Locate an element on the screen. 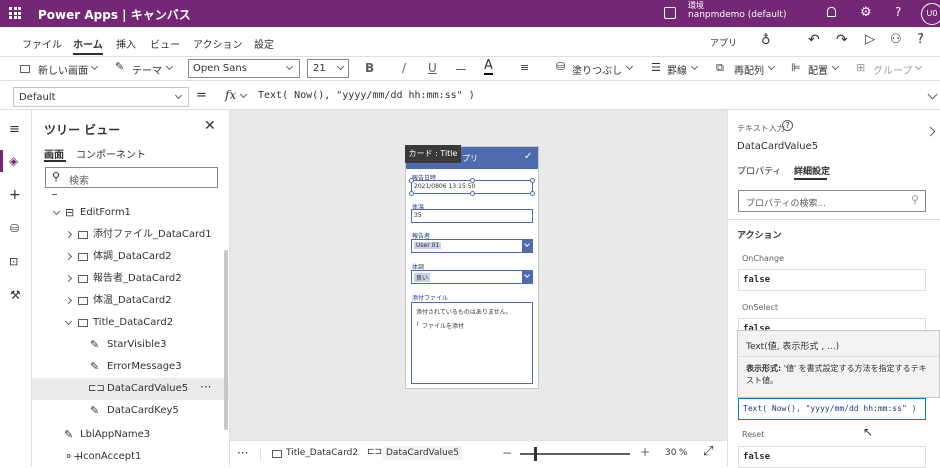  attachment-control: 添付されているものはありません。 ⌇ ファイルを添付 is located at coordinates (472, 343).